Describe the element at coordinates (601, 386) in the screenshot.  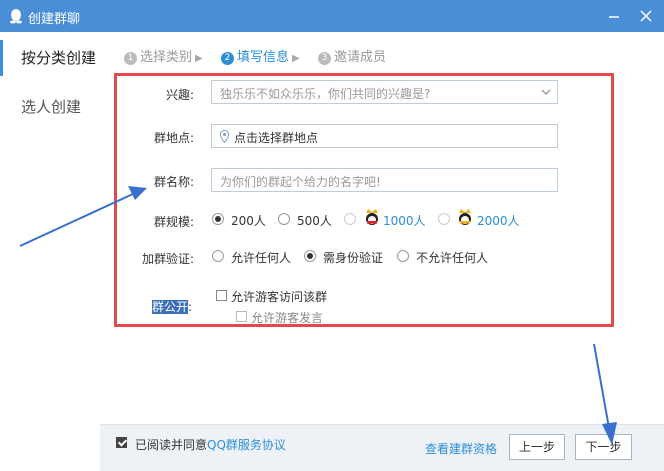
I see `arrow-to-next-button` at that location.